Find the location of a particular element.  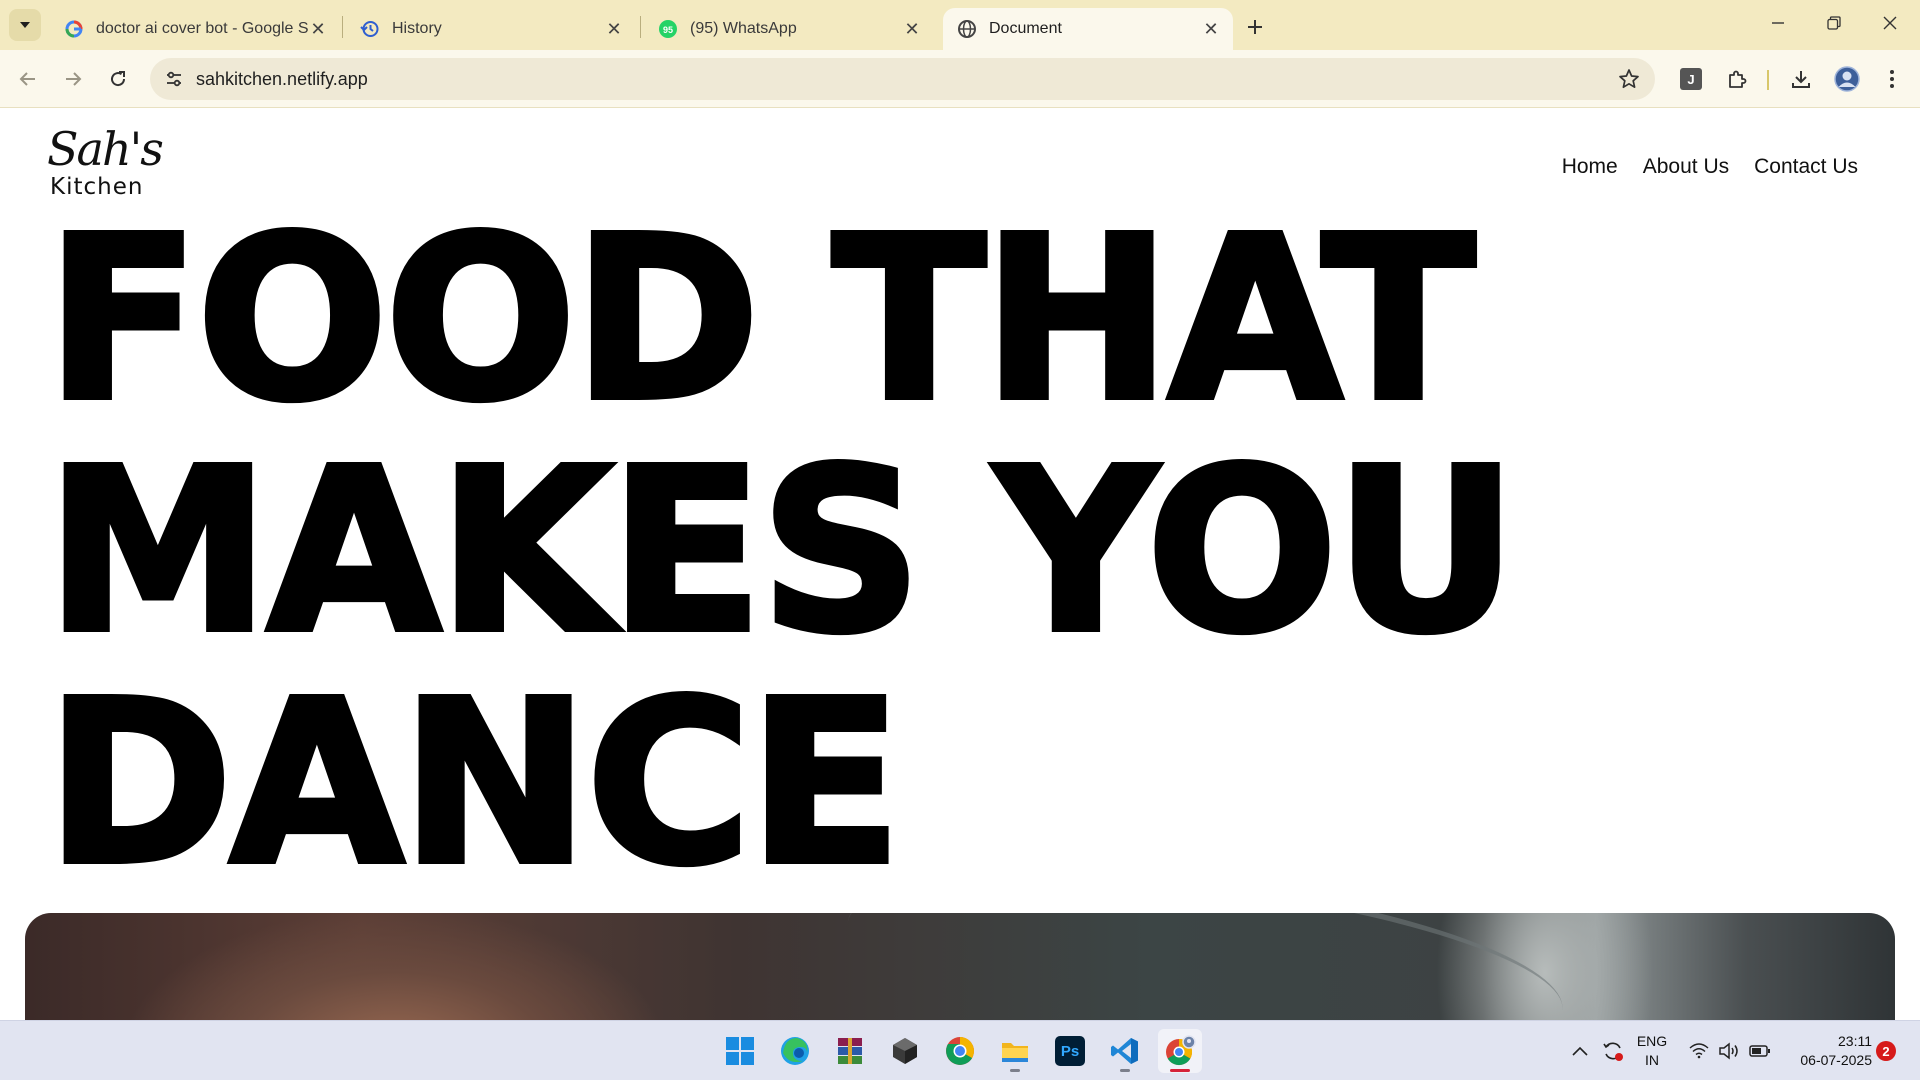

clock: 23:11 06-07-2025 is located at coordinates (1827, 1051).